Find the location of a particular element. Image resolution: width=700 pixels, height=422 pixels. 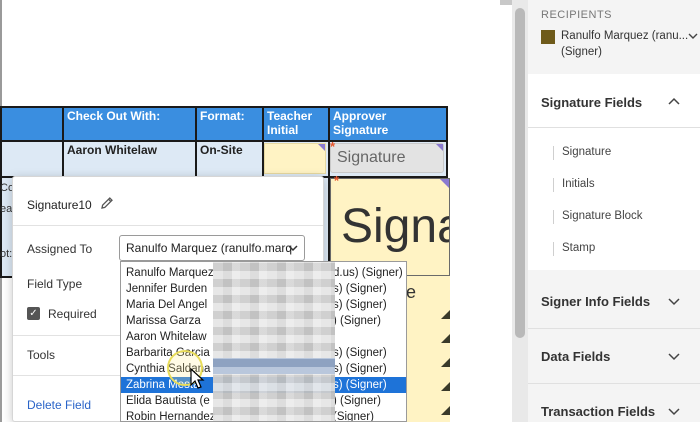

assigned-to-select: Ranulfo Marquez (ranulfo.marq is located at coordinates (212, 248).